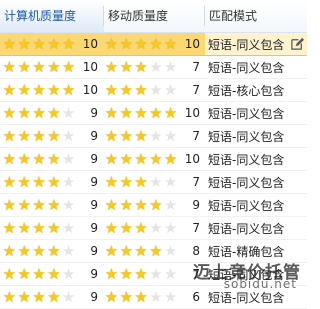 This screenshot has height=309, width=320. I want to click on table-row: ★ ★ ★ ★ ★ 10 ★ ★ ★ ★ ★ 7 短语-核心包含, so click(153, 90).